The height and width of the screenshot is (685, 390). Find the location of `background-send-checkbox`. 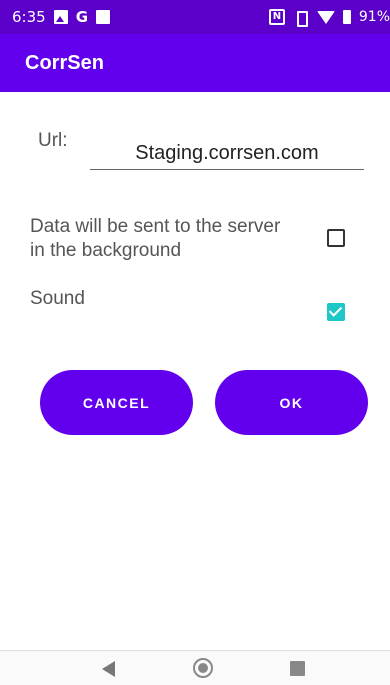

background-send-checkbox is located at coordinates (336, 238).